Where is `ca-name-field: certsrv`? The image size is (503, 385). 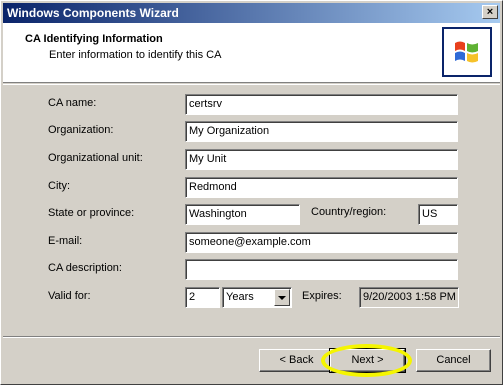
ca-name-field: certsrv is located at coordinates (321, 104).